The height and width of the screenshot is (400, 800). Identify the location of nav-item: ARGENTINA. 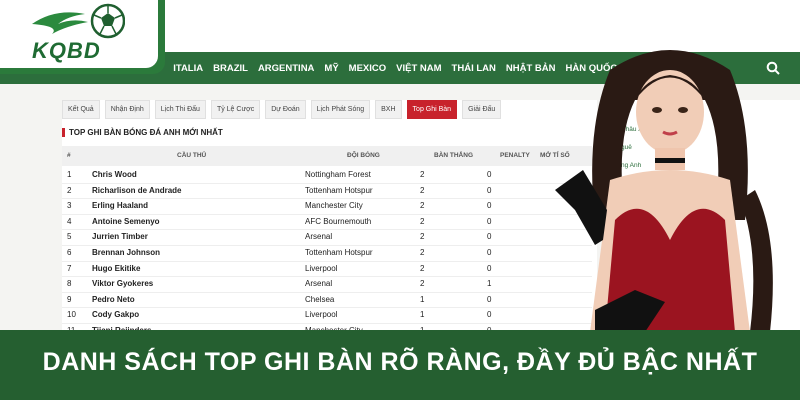
(286, 68).